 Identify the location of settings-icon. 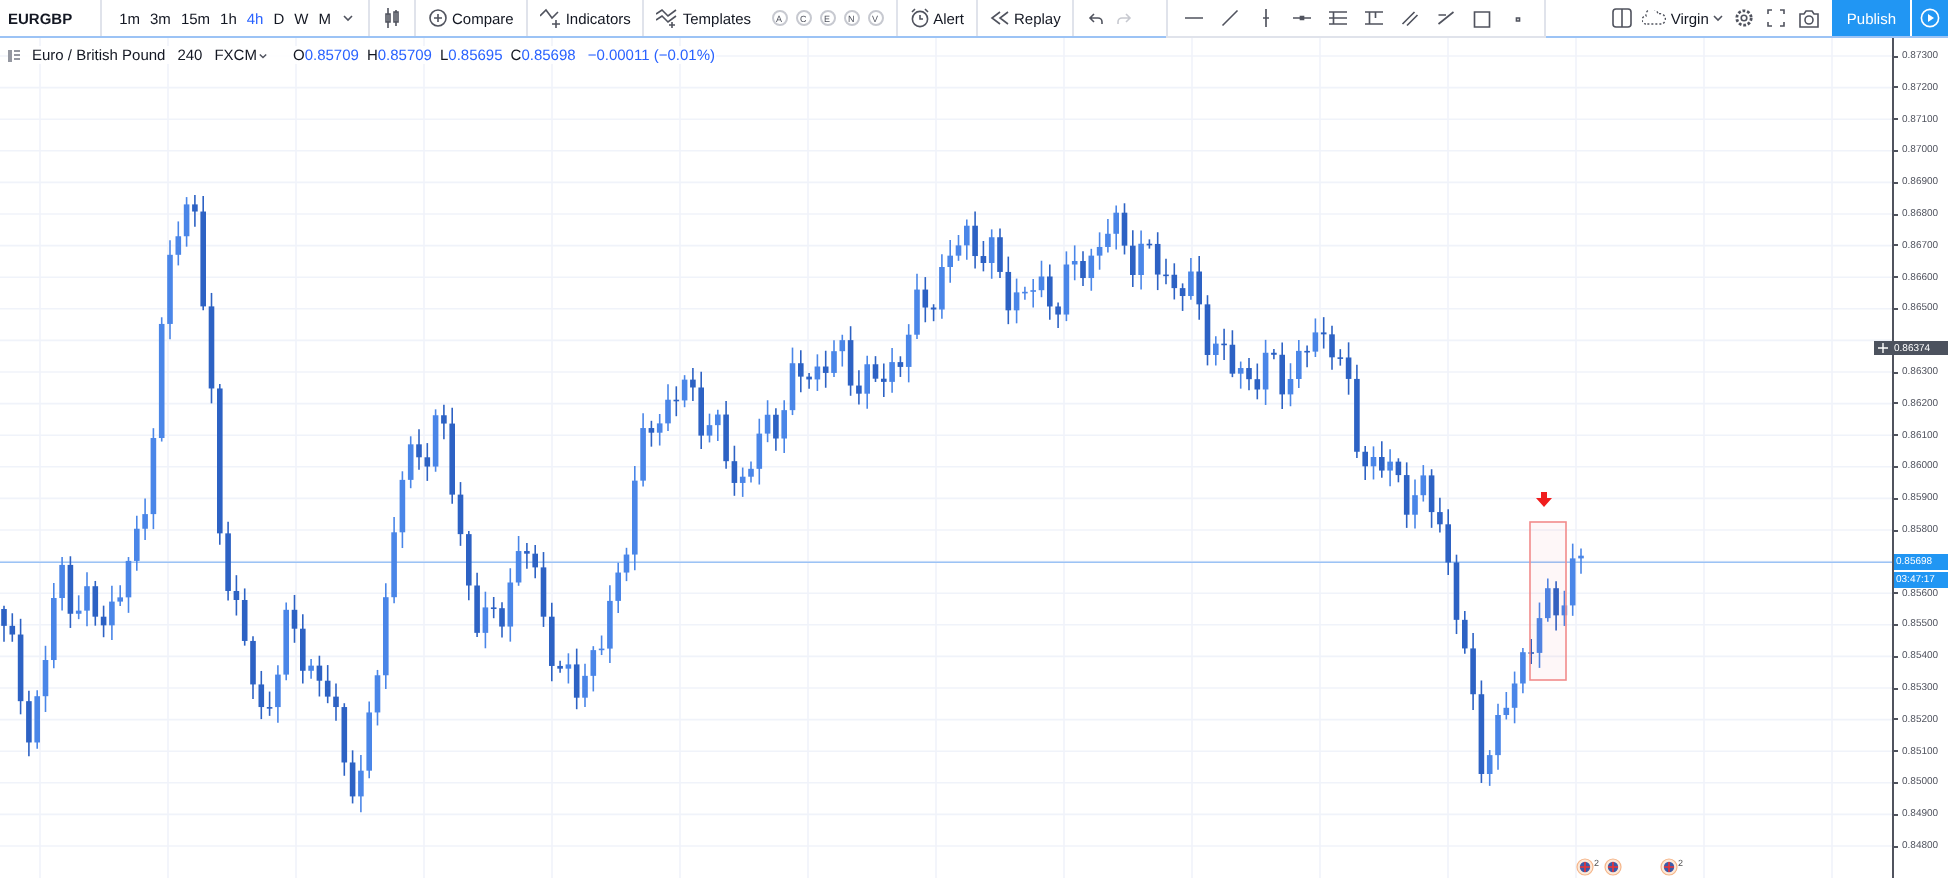
(1744, 18).